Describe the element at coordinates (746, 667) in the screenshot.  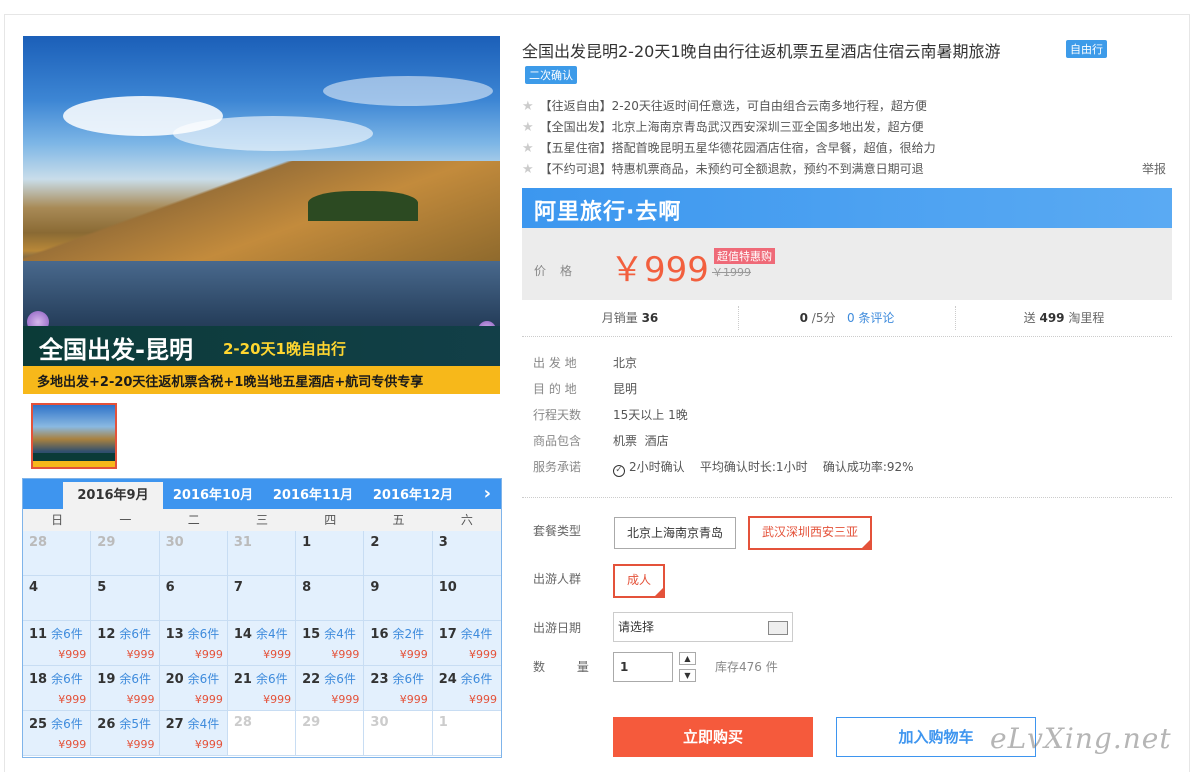
I see `stock-text: 库存476 件` at that location.